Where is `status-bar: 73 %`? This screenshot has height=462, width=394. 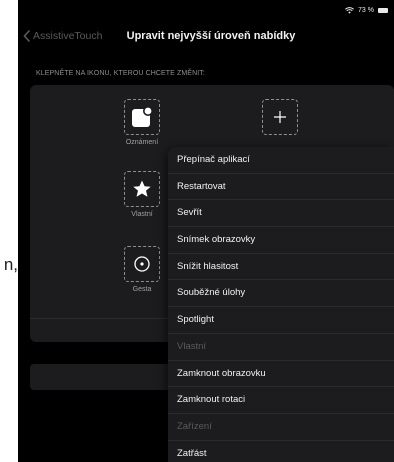
status-bar: 73 % is located at coordinates (366, 10).